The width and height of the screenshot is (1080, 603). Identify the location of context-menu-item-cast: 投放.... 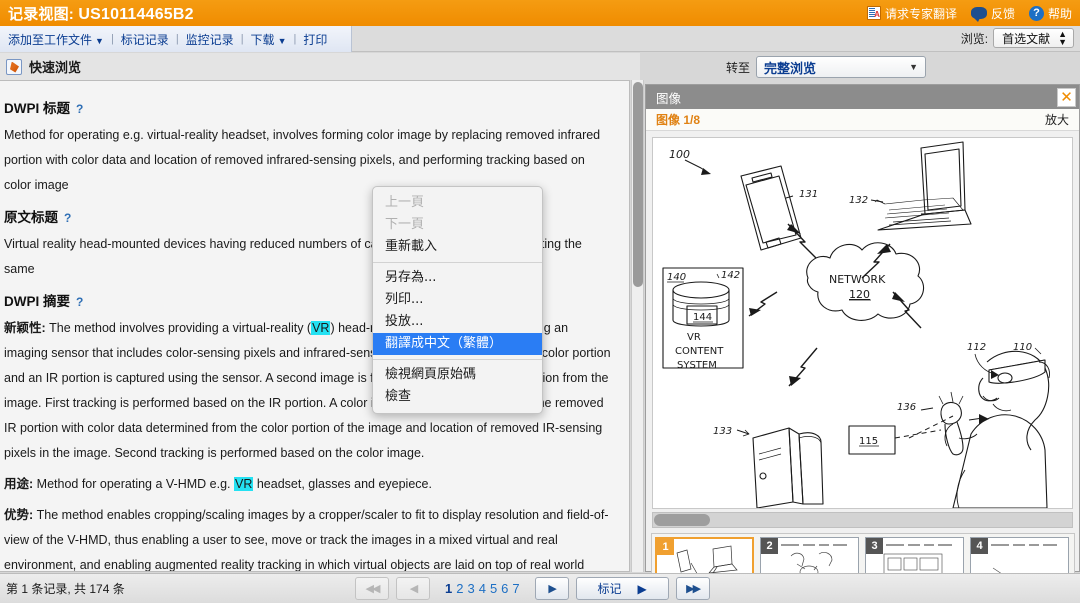
(457, 322).